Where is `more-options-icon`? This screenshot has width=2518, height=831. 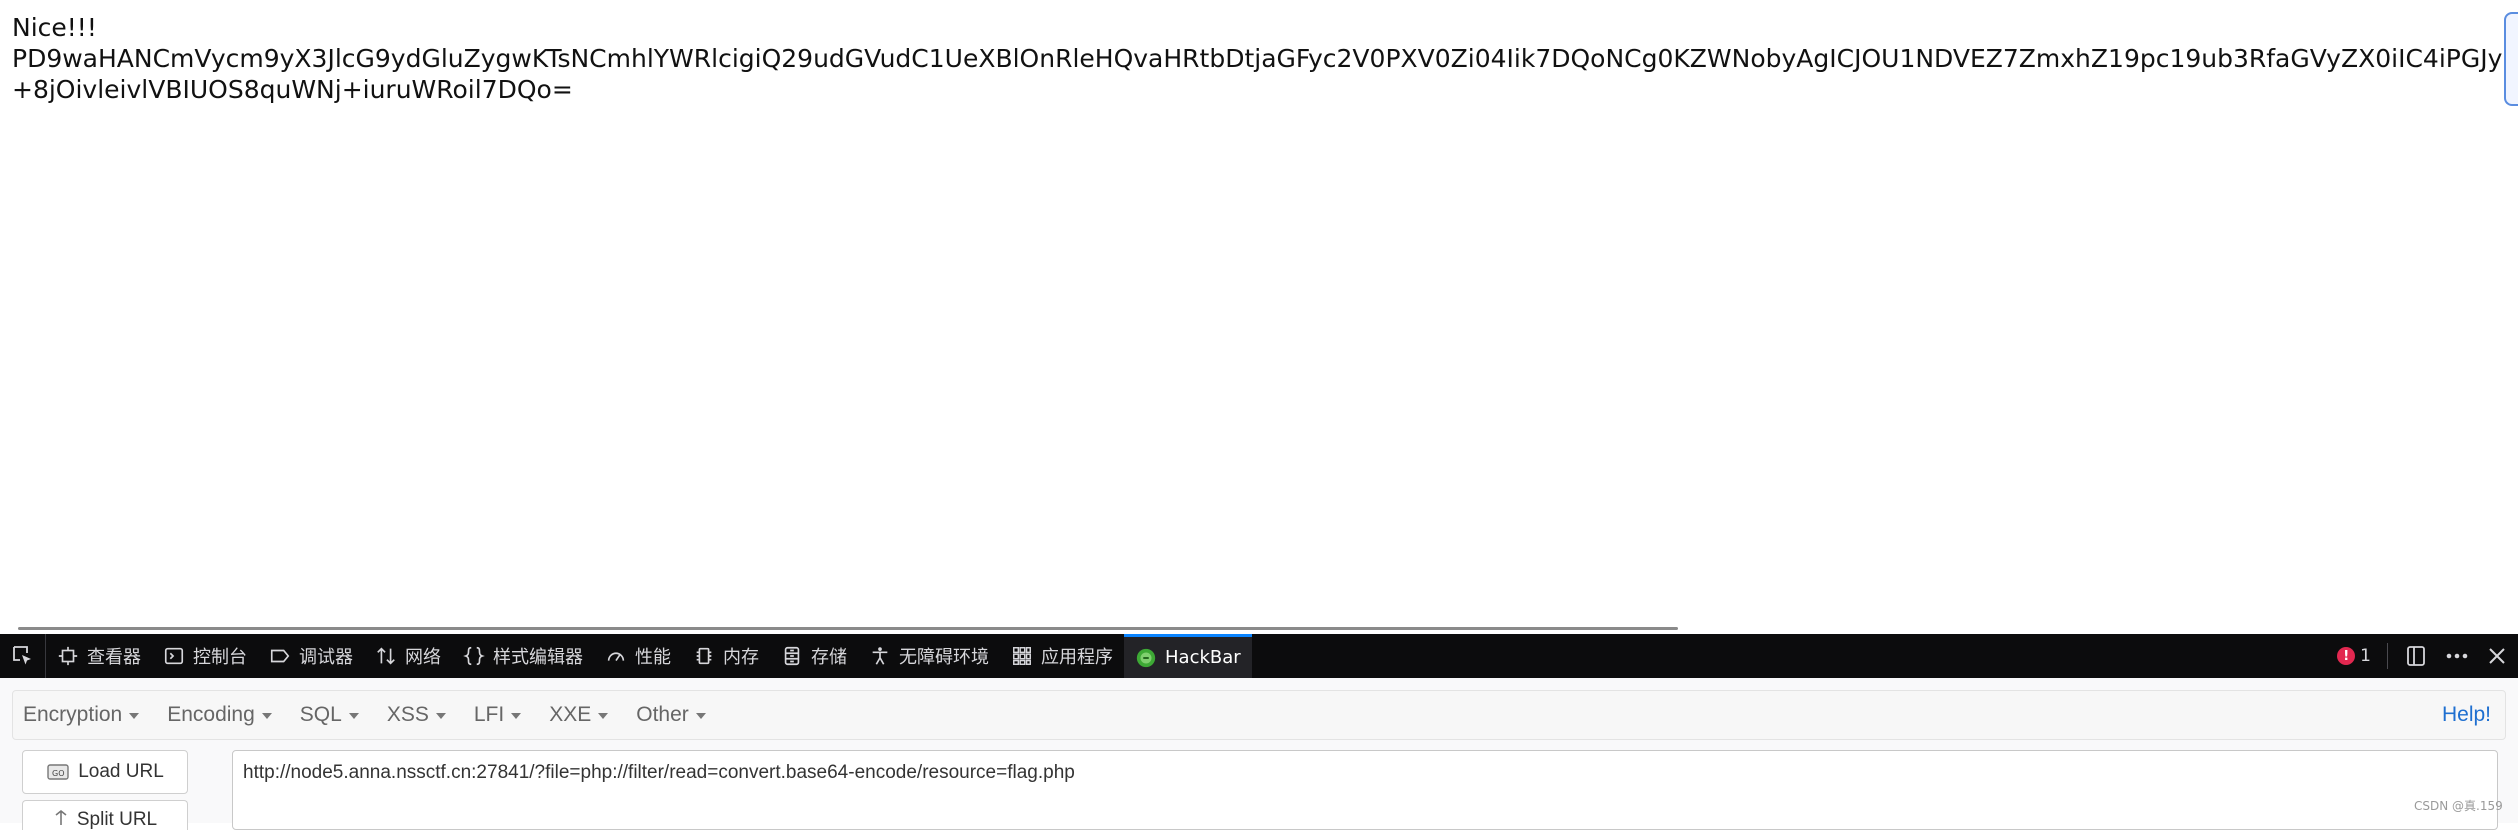 more-options-icon is located at coordinates (2457, 656).